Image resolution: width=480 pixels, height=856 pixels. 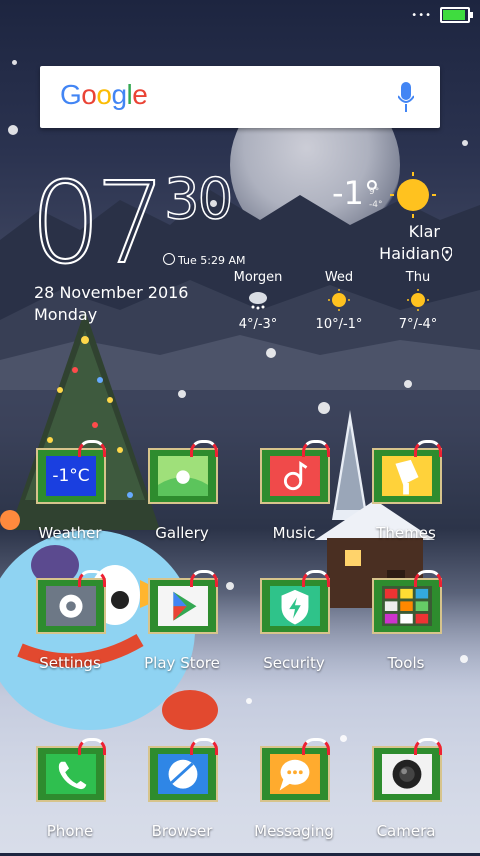 What do you see at coordinates (295, 476) in the screenshot?
I see `music-icon` at bounding box center [295, 476].